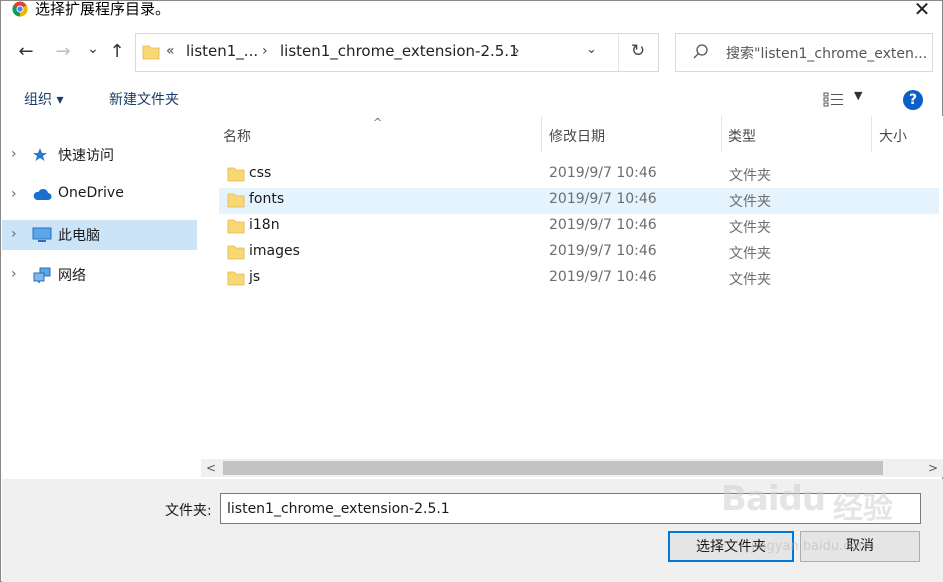 This screenshot has width=943, height=582. I want to click on sidebar-item-label: OneDrive, so click(91, 193).